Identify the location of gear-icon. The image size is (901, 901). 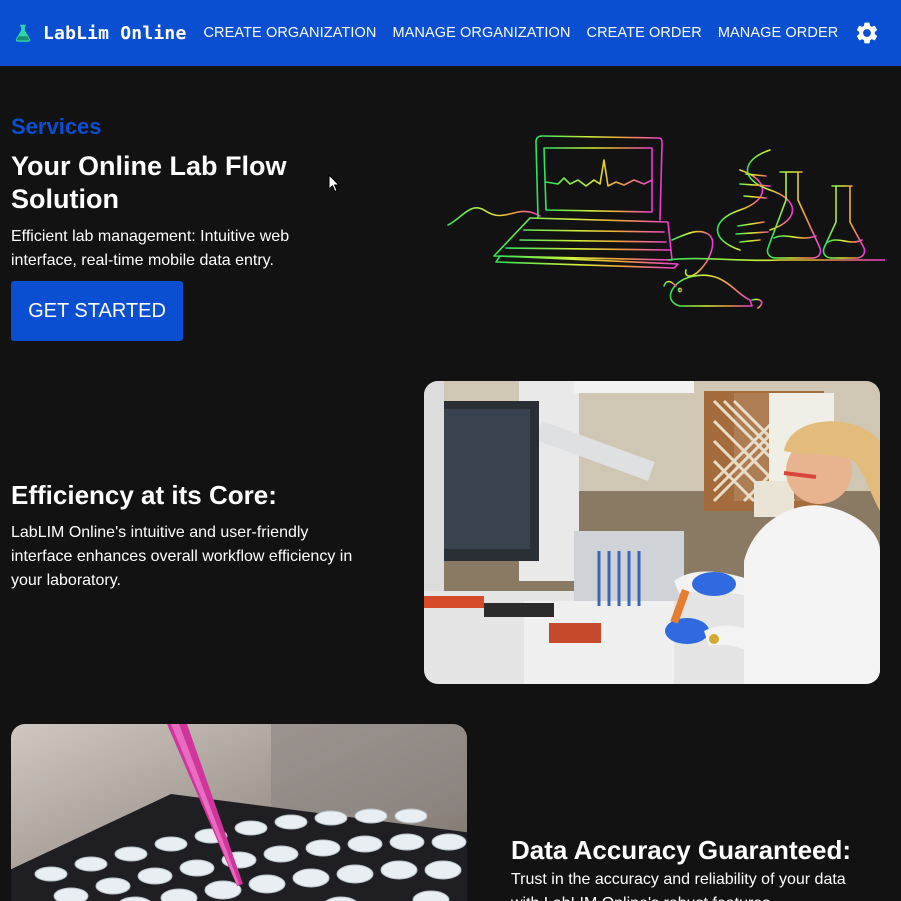
(867, 33).